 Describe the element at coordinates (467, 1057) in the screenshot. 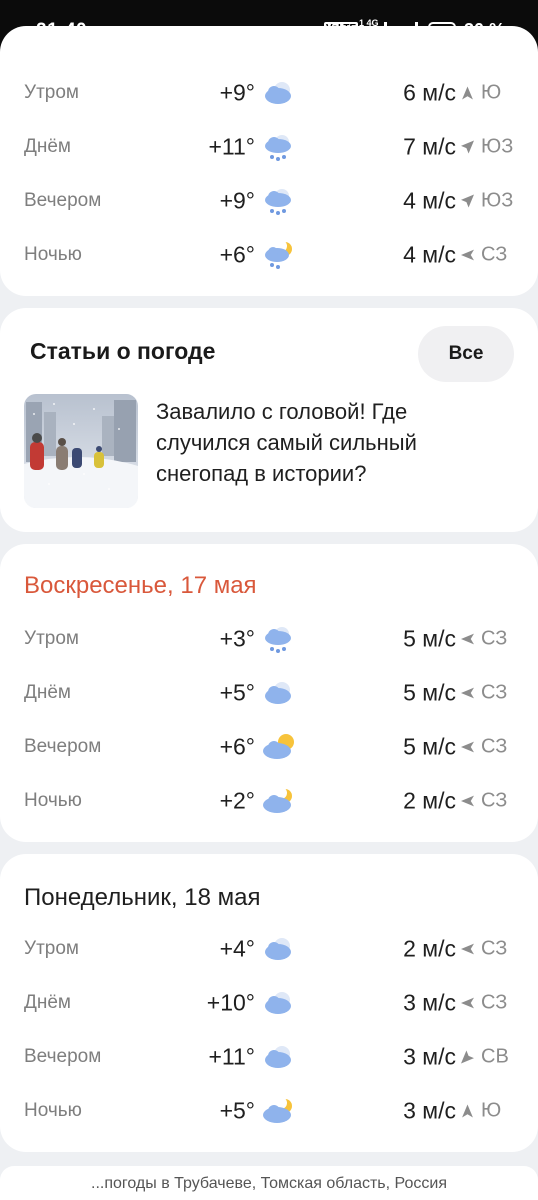

I see `arrow-ne-icon` at that location.